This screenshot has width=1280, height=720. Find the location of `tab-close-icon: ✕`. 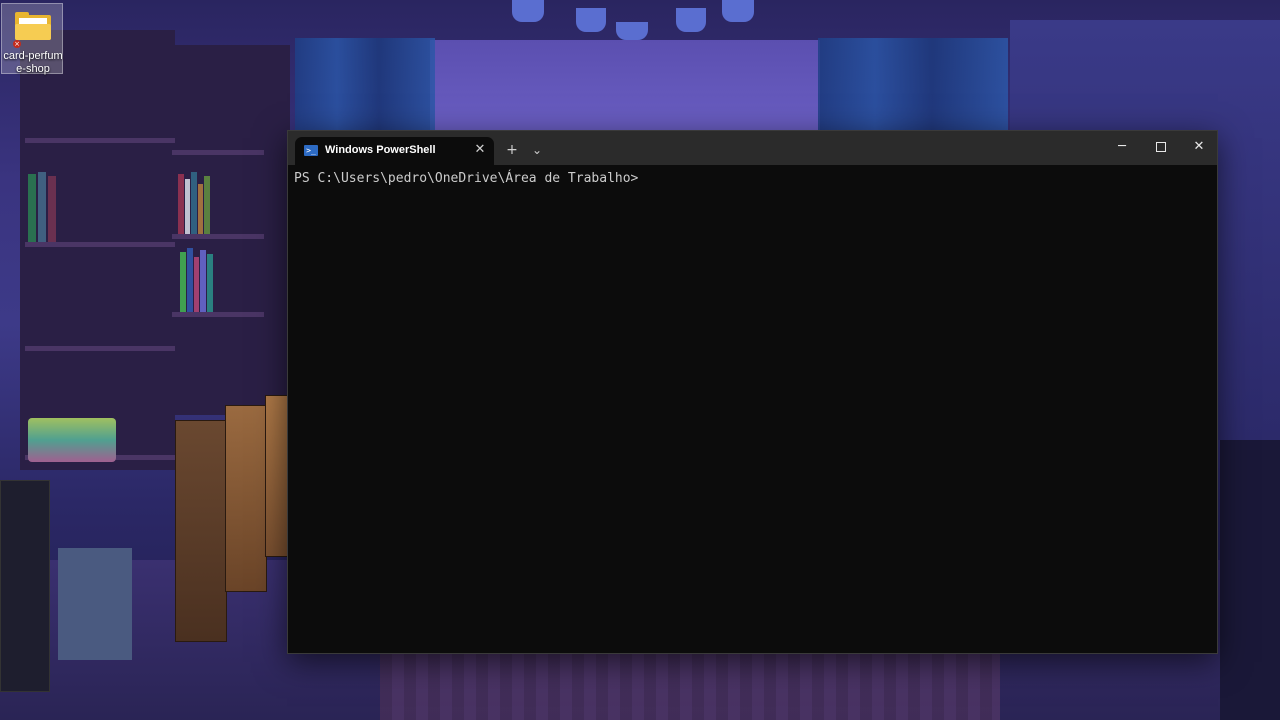

tab-close-icon: ✕ is located at coordinates (480, 150).